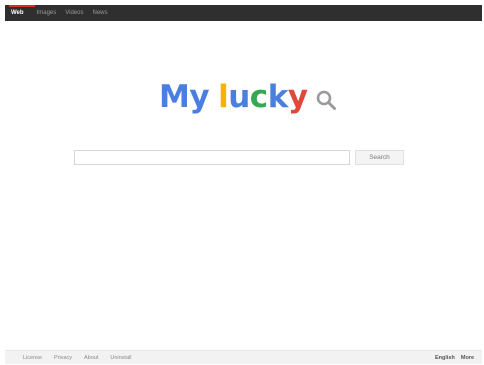 This screenshot has height=365, width=484. I want to click on search-bar: Search, so click(239, 157).